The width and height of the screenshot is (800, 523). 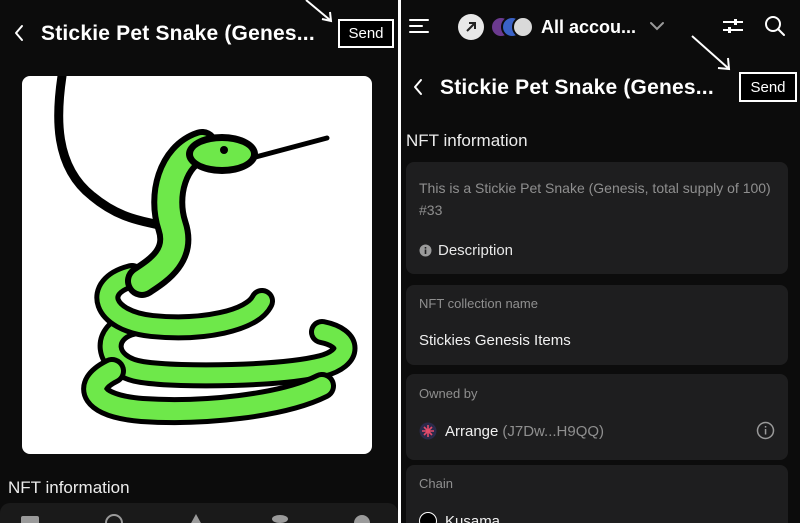 What do you see at coordinates (597, 417) in the screenshot?
I see `owner-card: Owned by Arrange (J7Dw...H9QQ)` at bounding box center [597, 417].